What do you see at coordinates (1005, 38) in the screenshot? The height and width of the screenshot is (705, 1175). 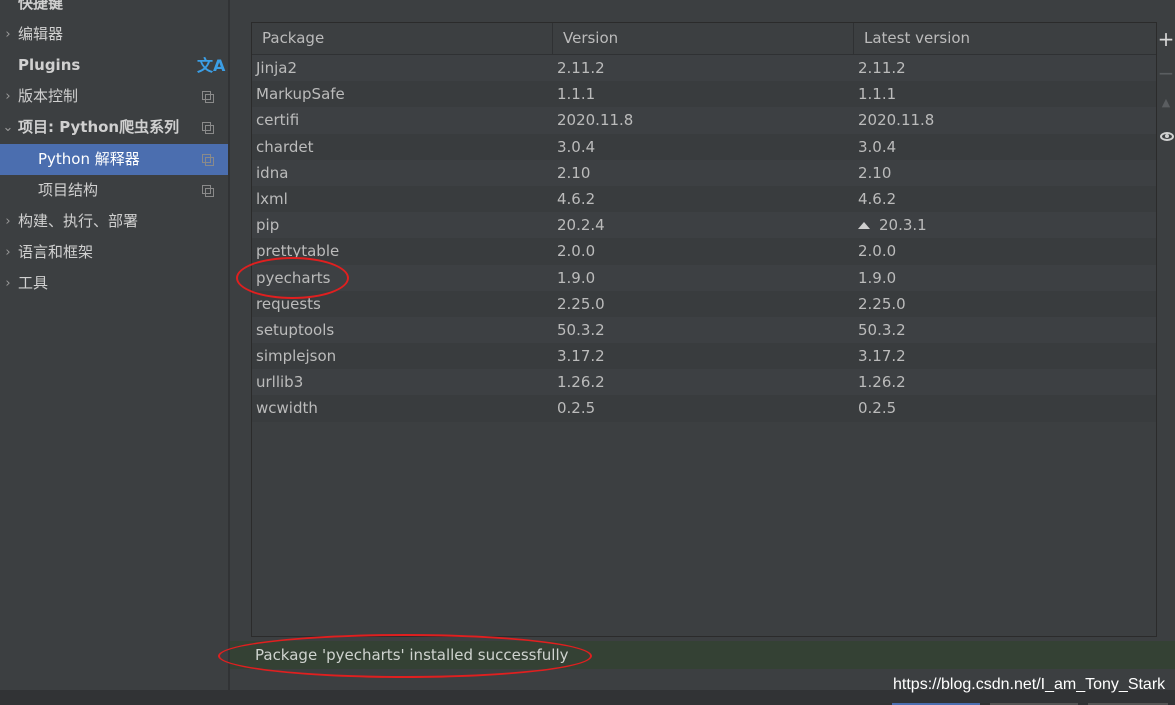 I see `column-header-latest-version: Latest version` at bounding box center [1005, 38].